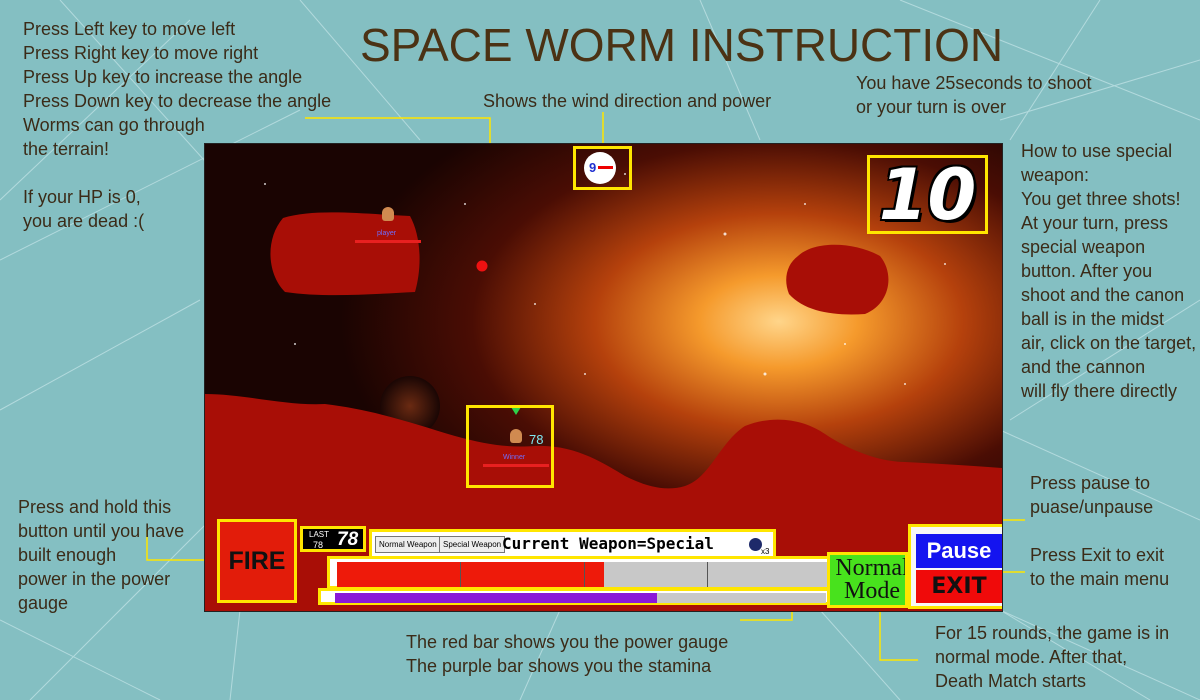  I want to click on active-worm-highlight, so click(510, 446).